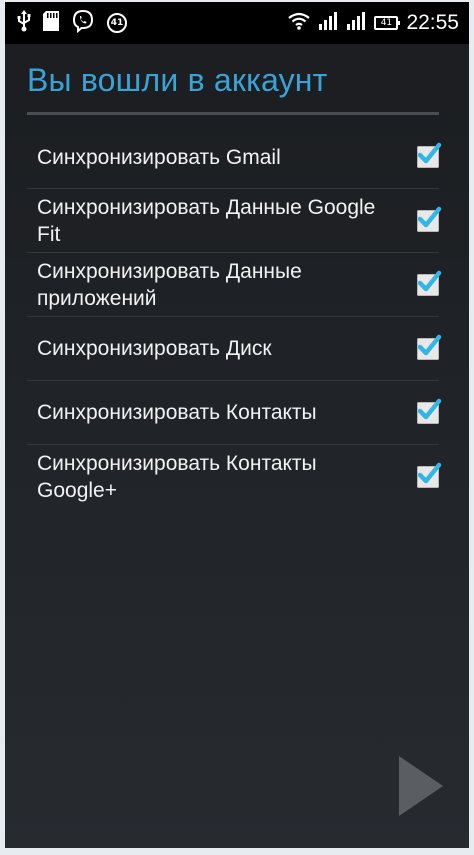  I want to click on status-bar-right: 41 22:55, so click(373, 23).